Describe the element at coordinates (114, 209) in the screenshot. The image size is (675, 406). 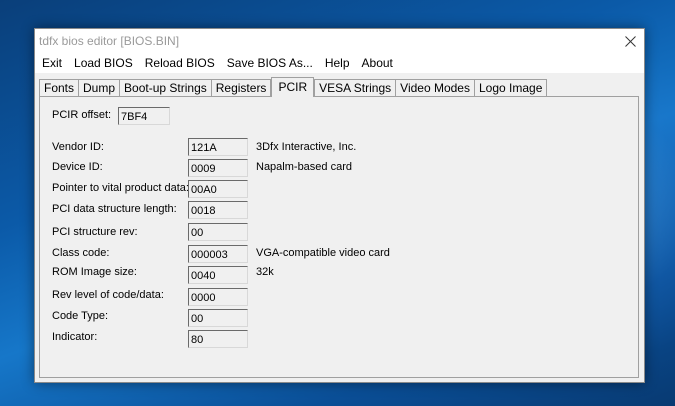
I see `data-structure-length-label: PCI data structure length:` at that location.